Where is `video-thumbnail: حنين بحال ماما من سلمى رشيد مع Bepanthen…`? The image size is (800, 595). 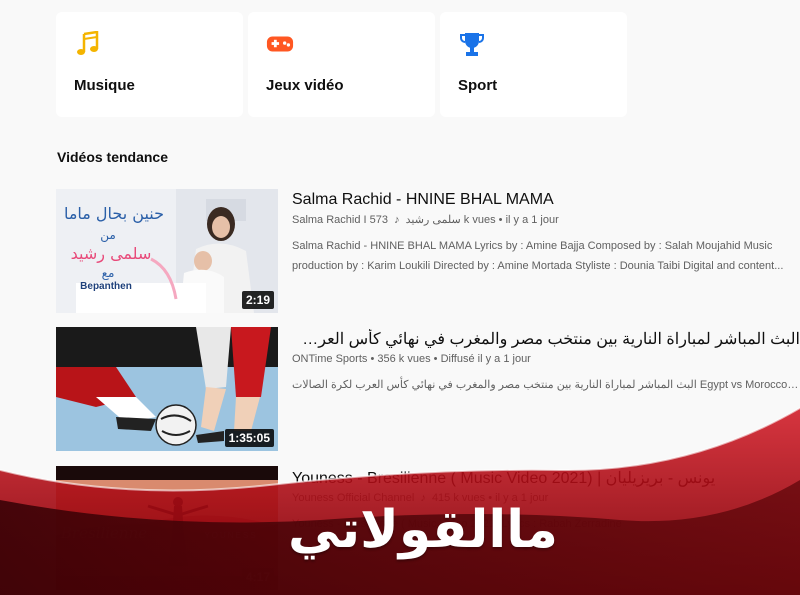
video-thumbnail: حنين بحال ماما من سلمى رشيد مع Bepanthen… is located at coordinates (167, 251).